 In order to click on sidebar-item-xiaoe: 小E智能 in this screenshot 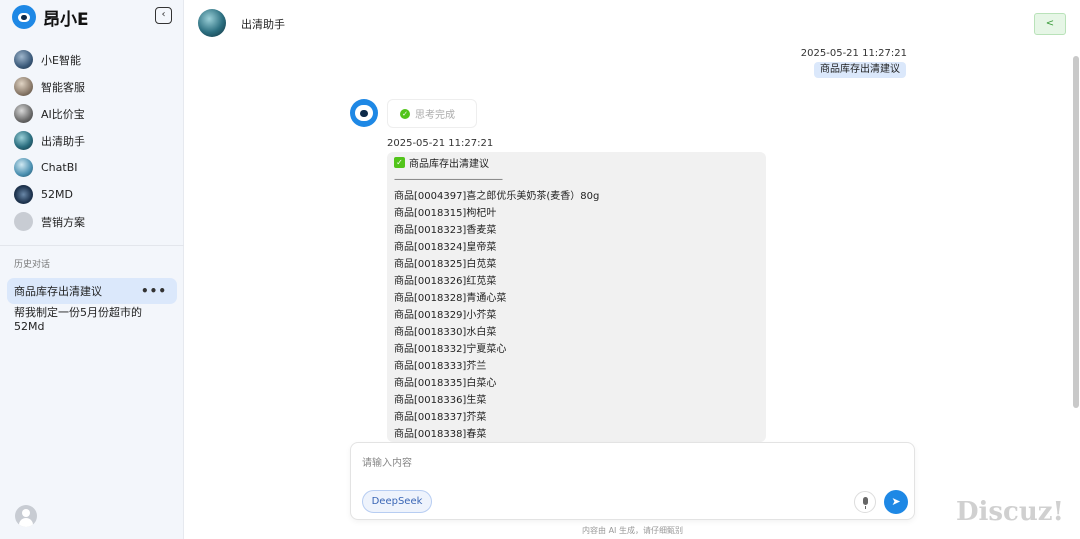, I will do `click(94, 59)`.